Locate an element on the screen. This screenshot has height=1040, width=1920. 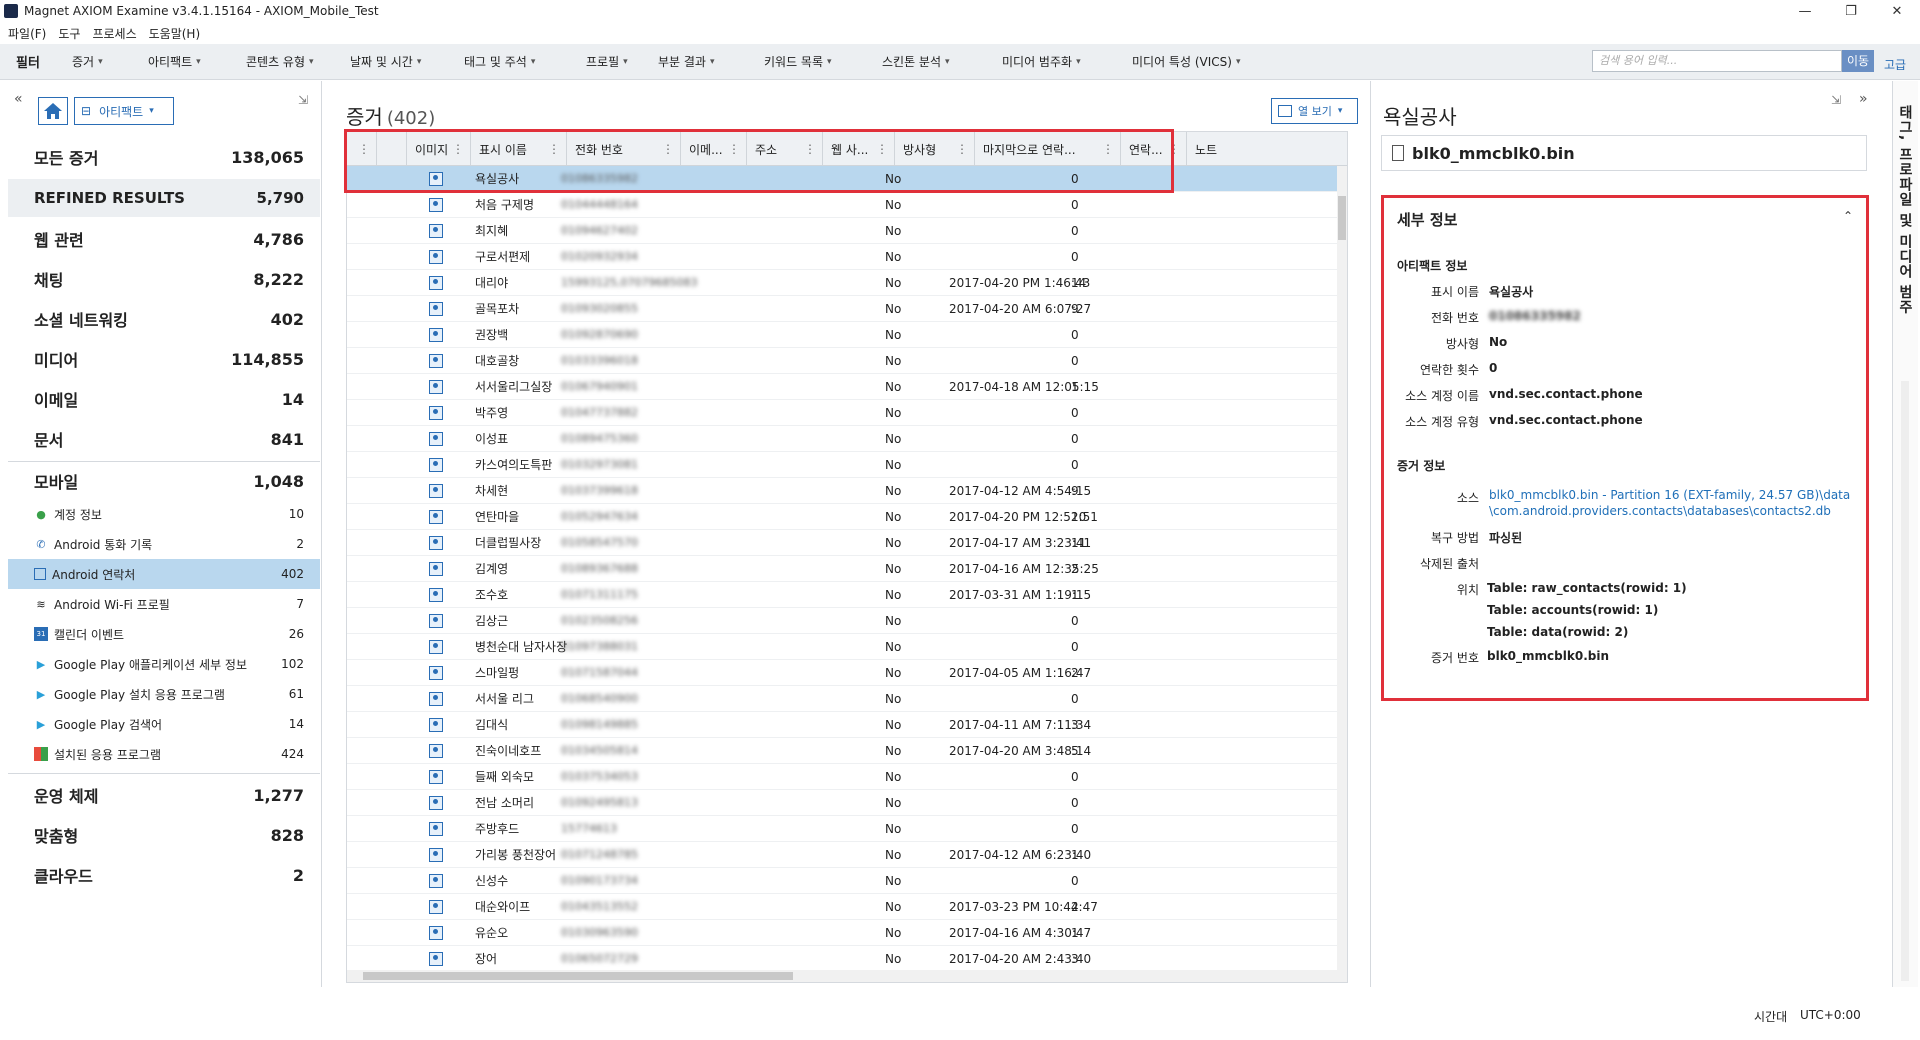
column-view-button: 열 보기 ▾ is located at coordinates (1314, 111).